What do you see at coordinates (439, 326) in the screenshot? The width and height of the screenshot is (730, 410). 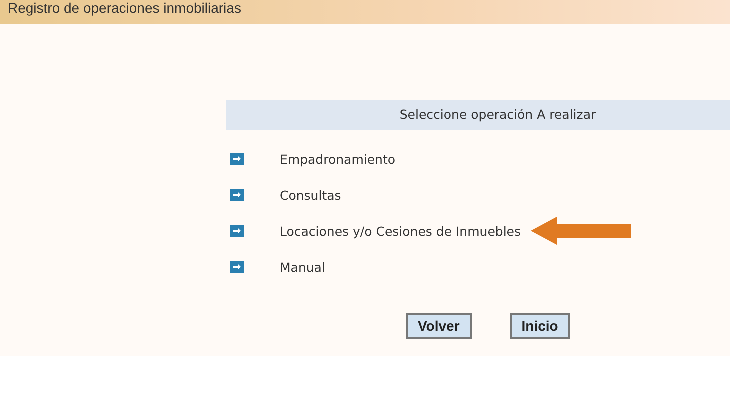 I see `nav-button: Volver` at bounding box center [439, 326].